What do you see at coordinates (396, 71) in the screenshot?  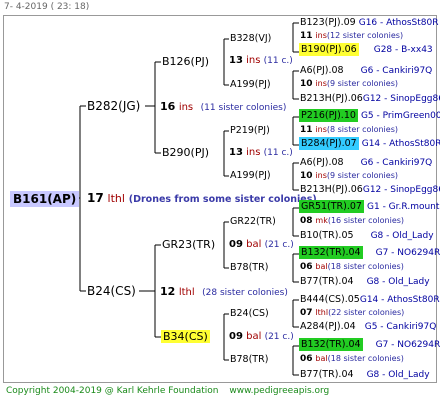 I see `gen5-meta-3: G6 - Cankiri97Q` at bounding box center [396, 71].